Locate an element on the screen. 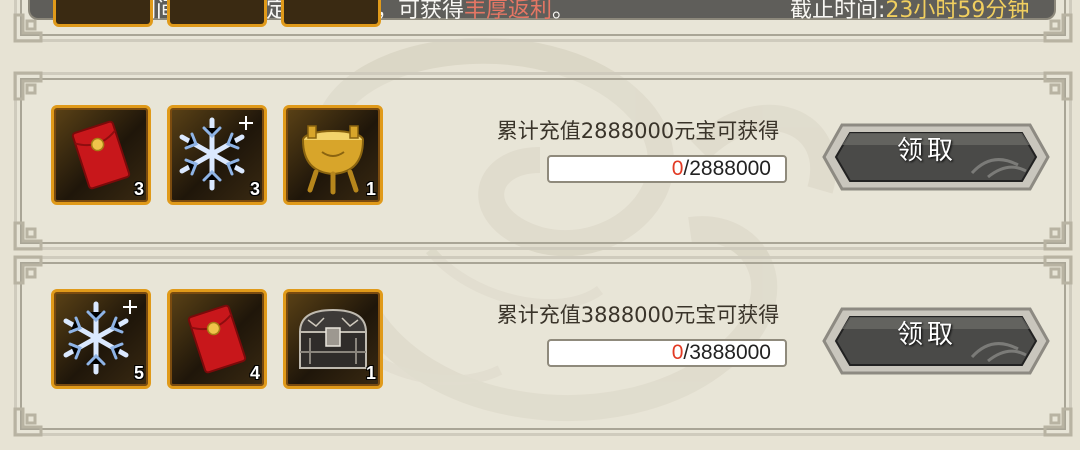 Image resolution: width=1080 pixels, height=450 pixels. reward-row-previous is located at coordinates (543, 21).